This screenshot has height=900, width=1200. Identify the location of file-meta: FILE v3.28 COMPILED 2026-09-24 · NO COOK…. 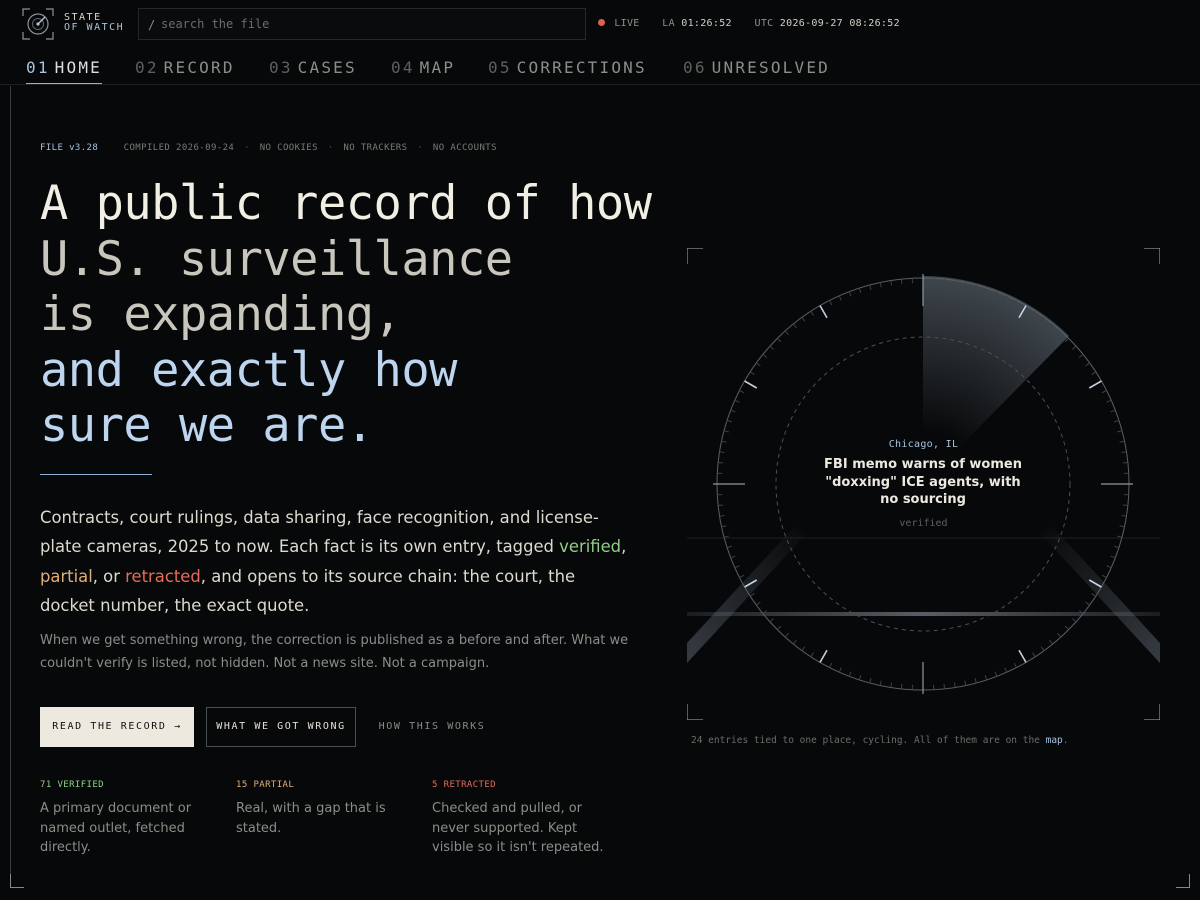
(268, 148).